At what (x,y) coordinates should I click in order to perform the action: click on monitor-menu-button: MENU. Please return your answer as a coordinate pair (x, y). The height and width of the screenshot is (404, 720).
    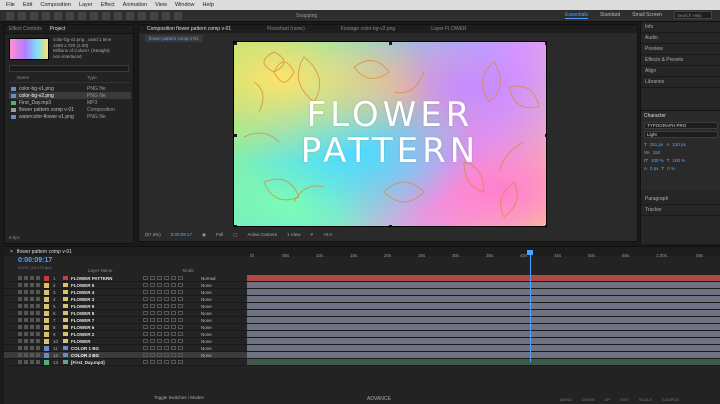
    Looking at the image, I should click on (566, 399).